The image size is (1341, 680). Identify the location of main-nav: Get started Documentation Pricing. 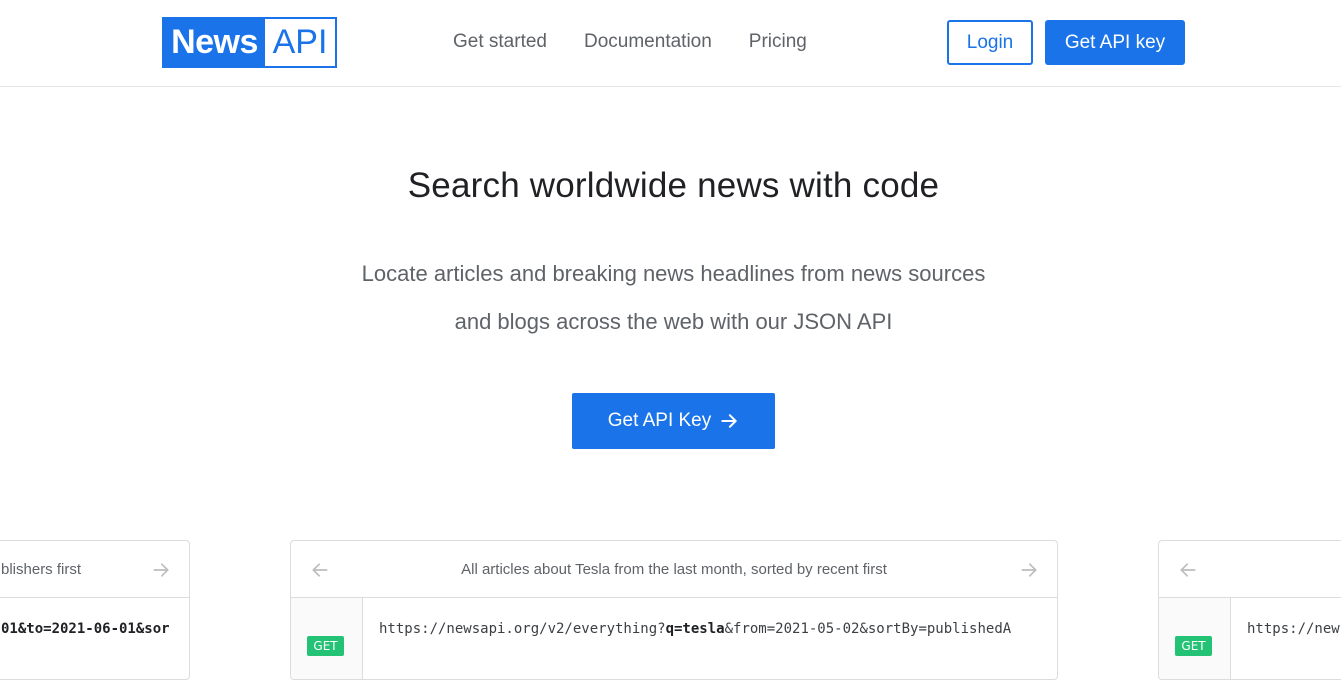
(648, 42).